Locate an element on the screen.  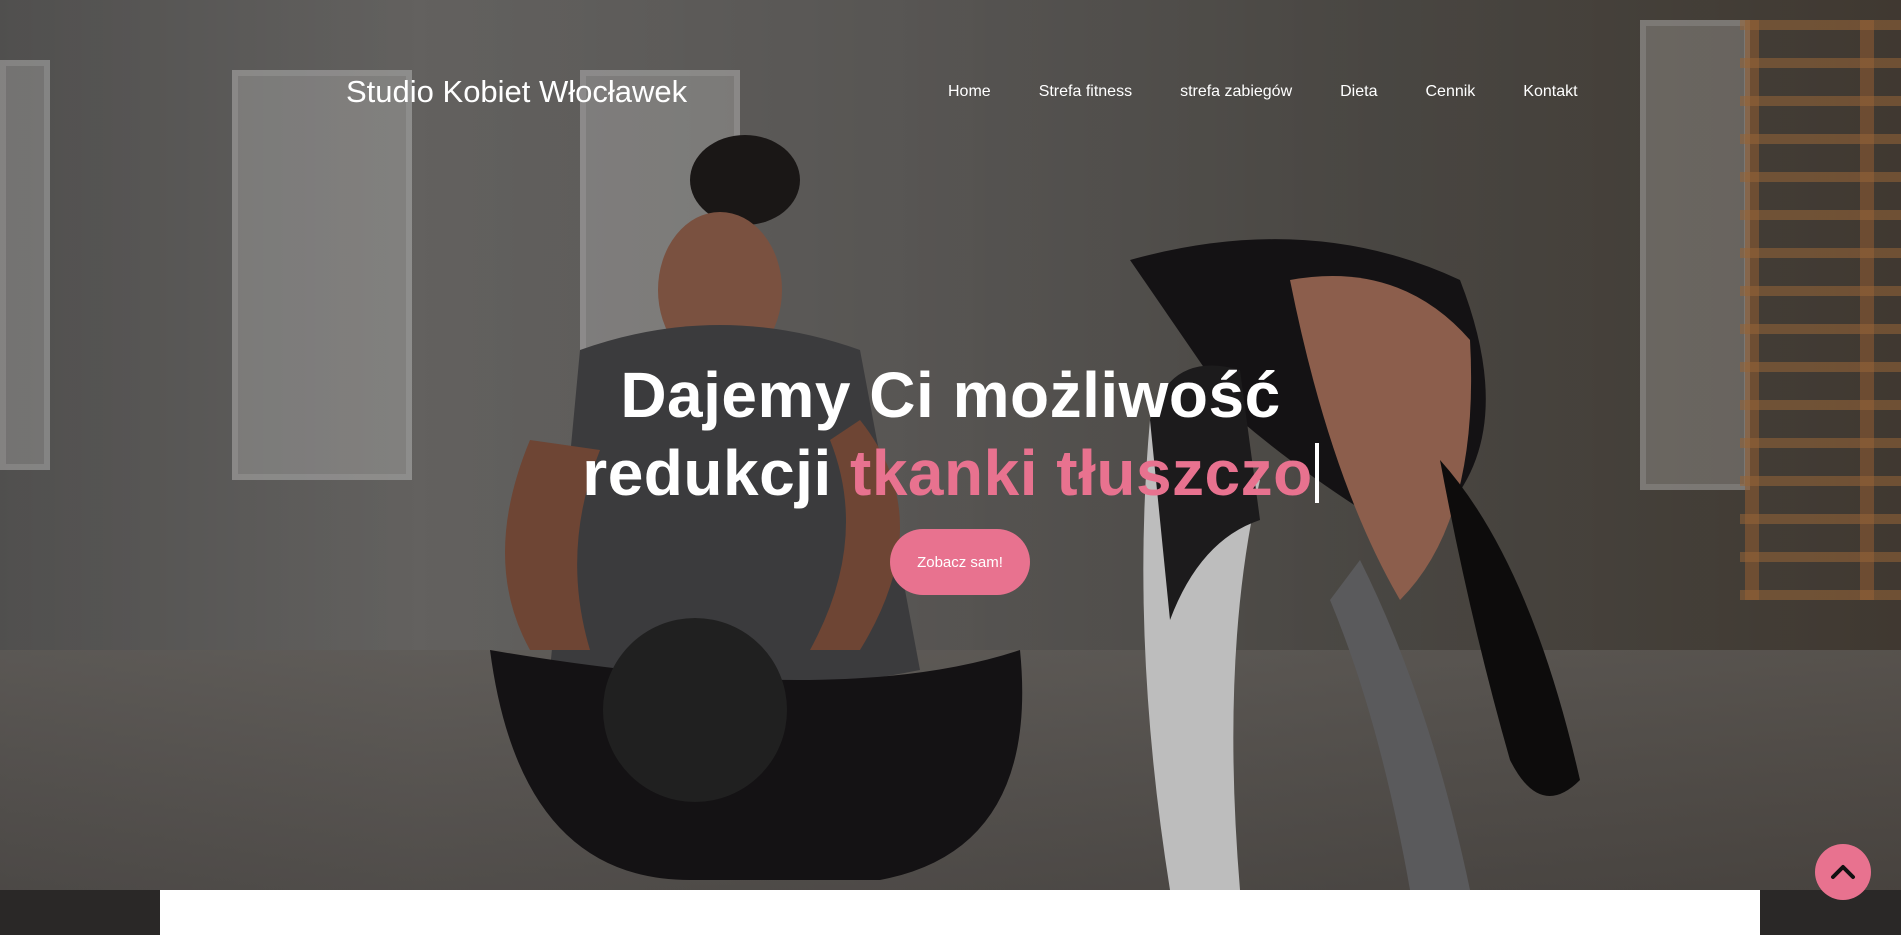
nav-item-cennik: Cennik is located at coordinates (1450, 92).